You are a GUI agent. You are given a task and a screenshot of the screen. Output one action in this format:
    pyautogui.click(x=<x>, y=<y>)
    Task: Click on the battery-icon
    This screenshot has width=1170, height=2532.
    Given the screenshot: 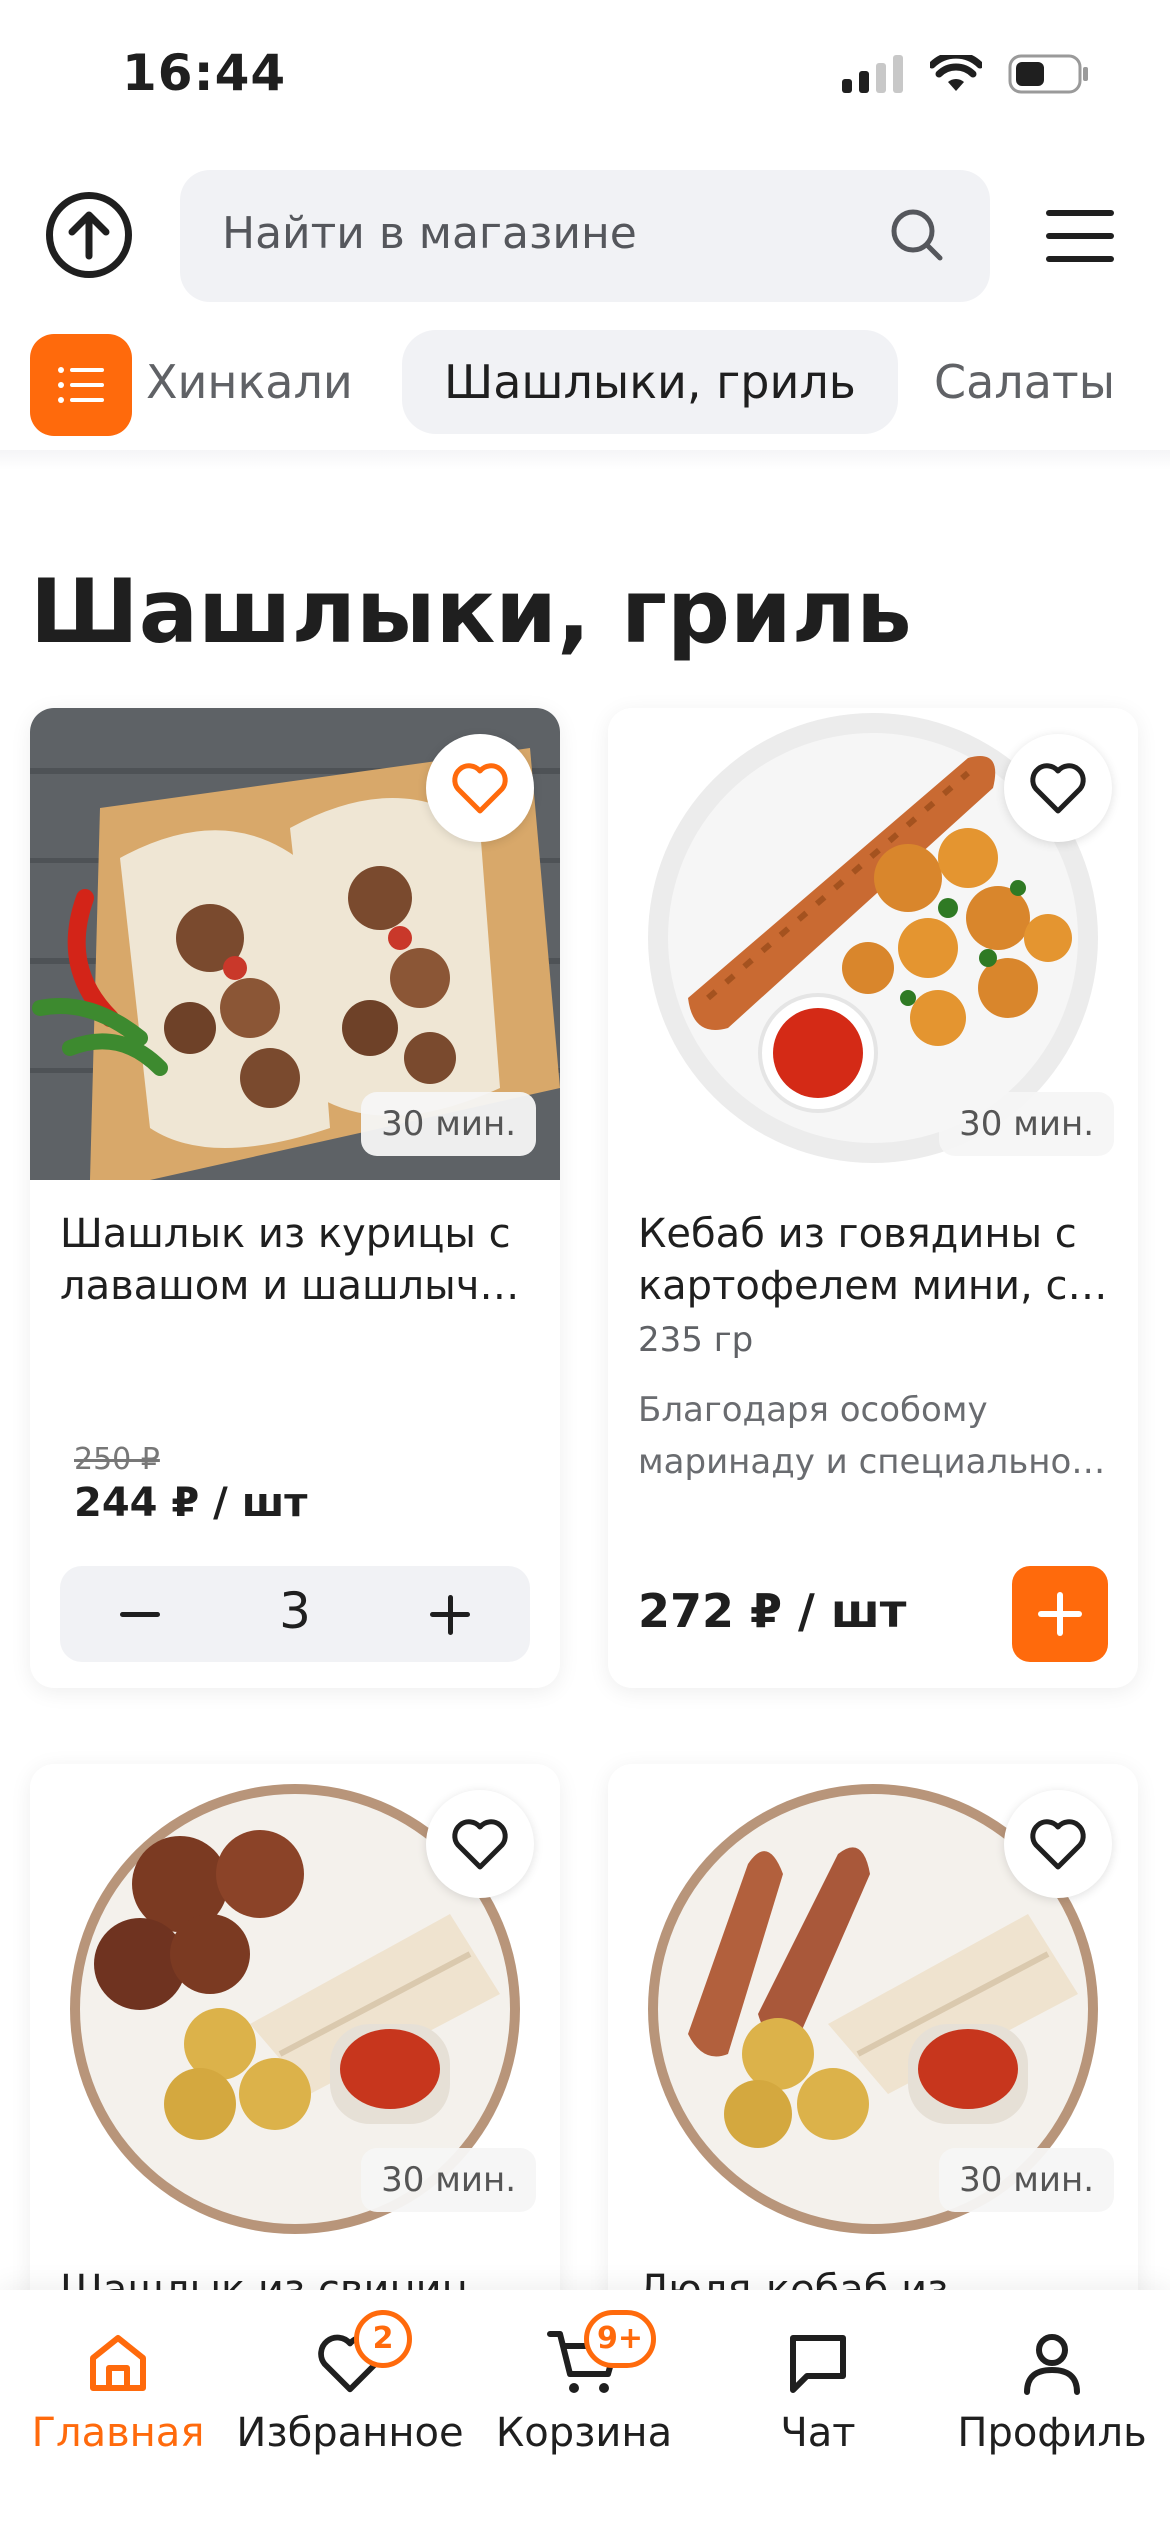 What is the action you would take?
    pyautogui.click(x=1048, y=74)
    